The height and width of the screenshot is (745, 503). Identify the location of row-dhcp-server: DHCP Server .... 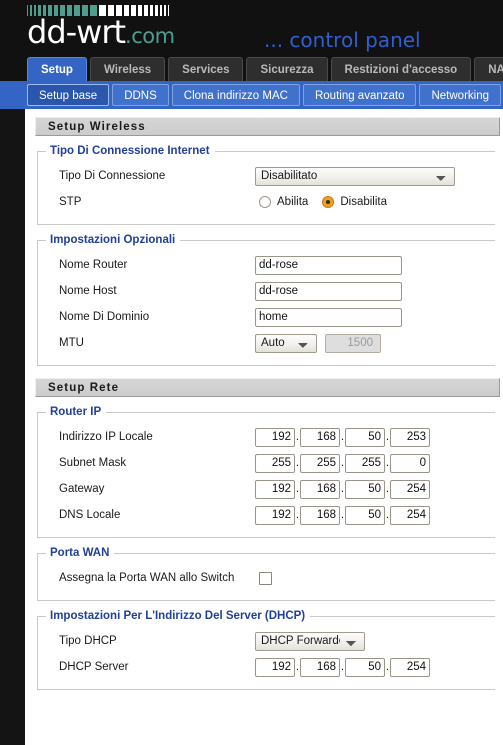
(266, 667).